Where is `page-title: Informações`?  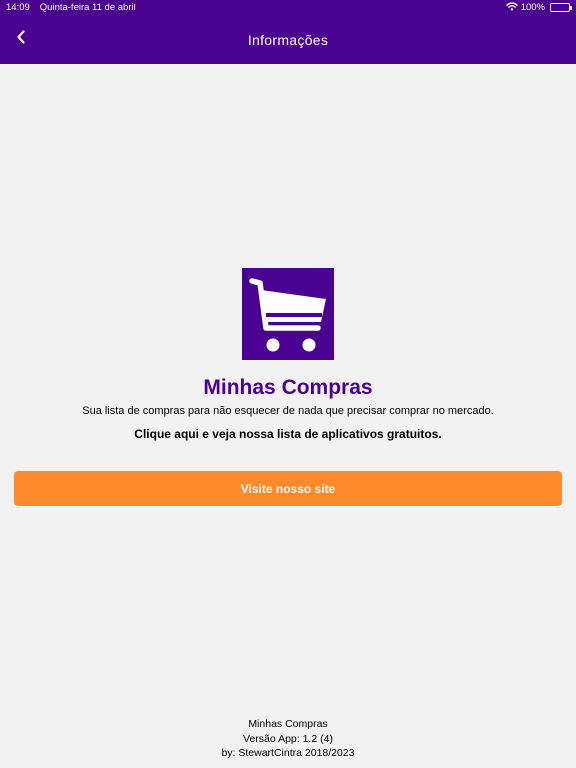 page-title: Informações is located at coordinates (288, 39).